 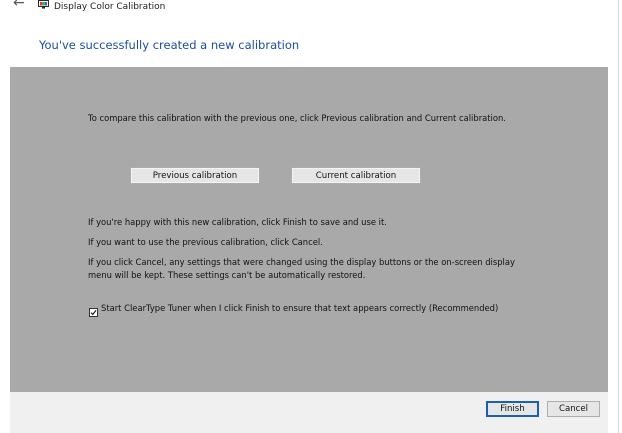 I want to click on title-bar: ← Display Color Calibration, so click(x=309, y=8).